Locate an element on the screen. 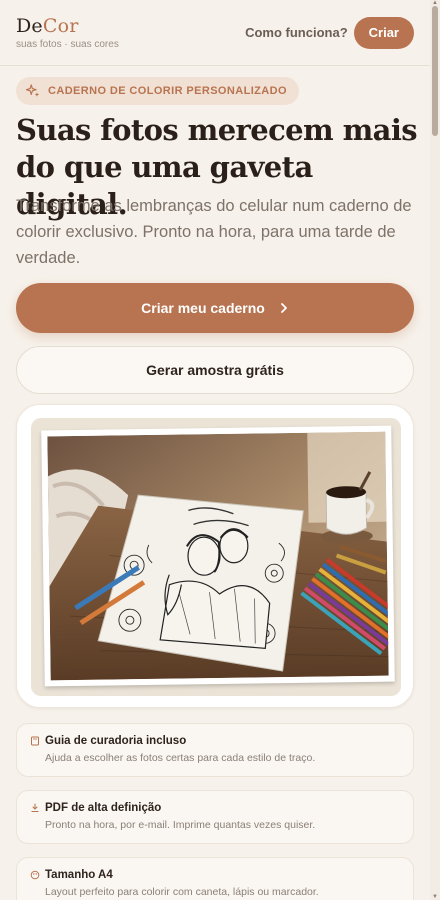 The width and height of the screenshot is (440, 900). brand-tagline: suas fotos · suas cores is located at coordinates (67, 44).